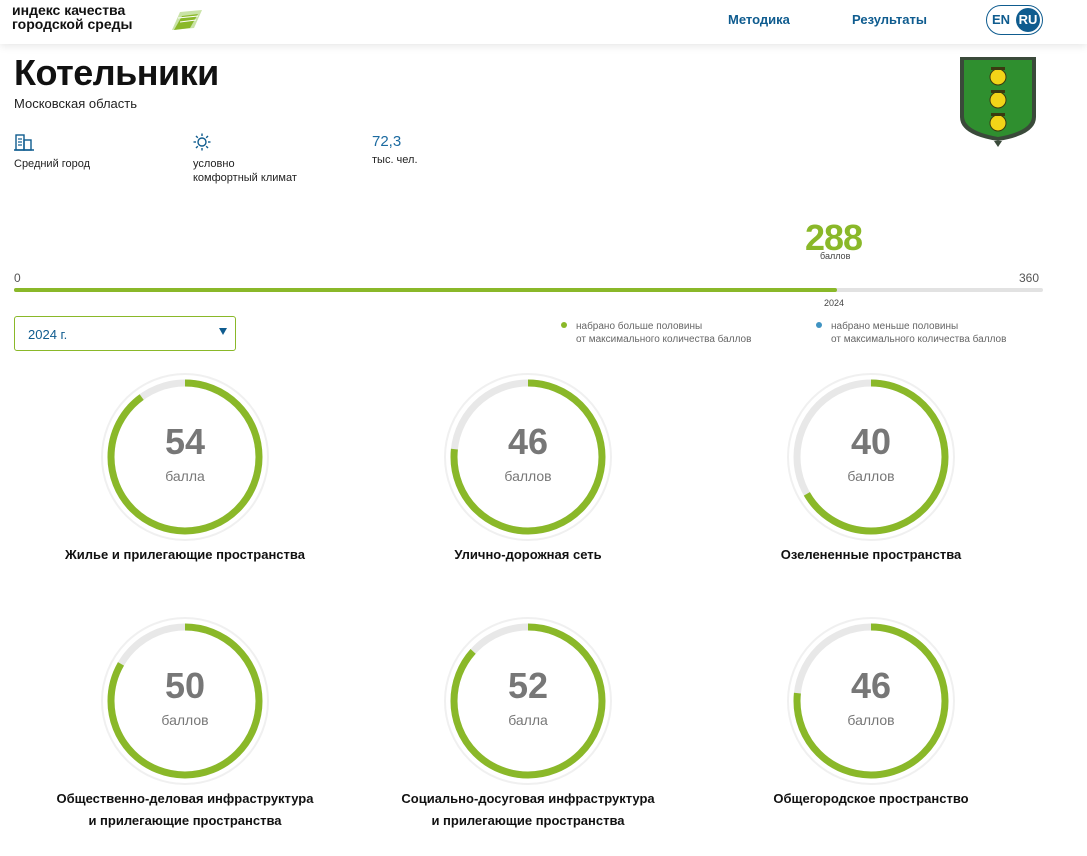  What do you see at coordinates (871, 441) in the screenshot?
I see `dial-score-value: 40` at bounding box center [871, 441].